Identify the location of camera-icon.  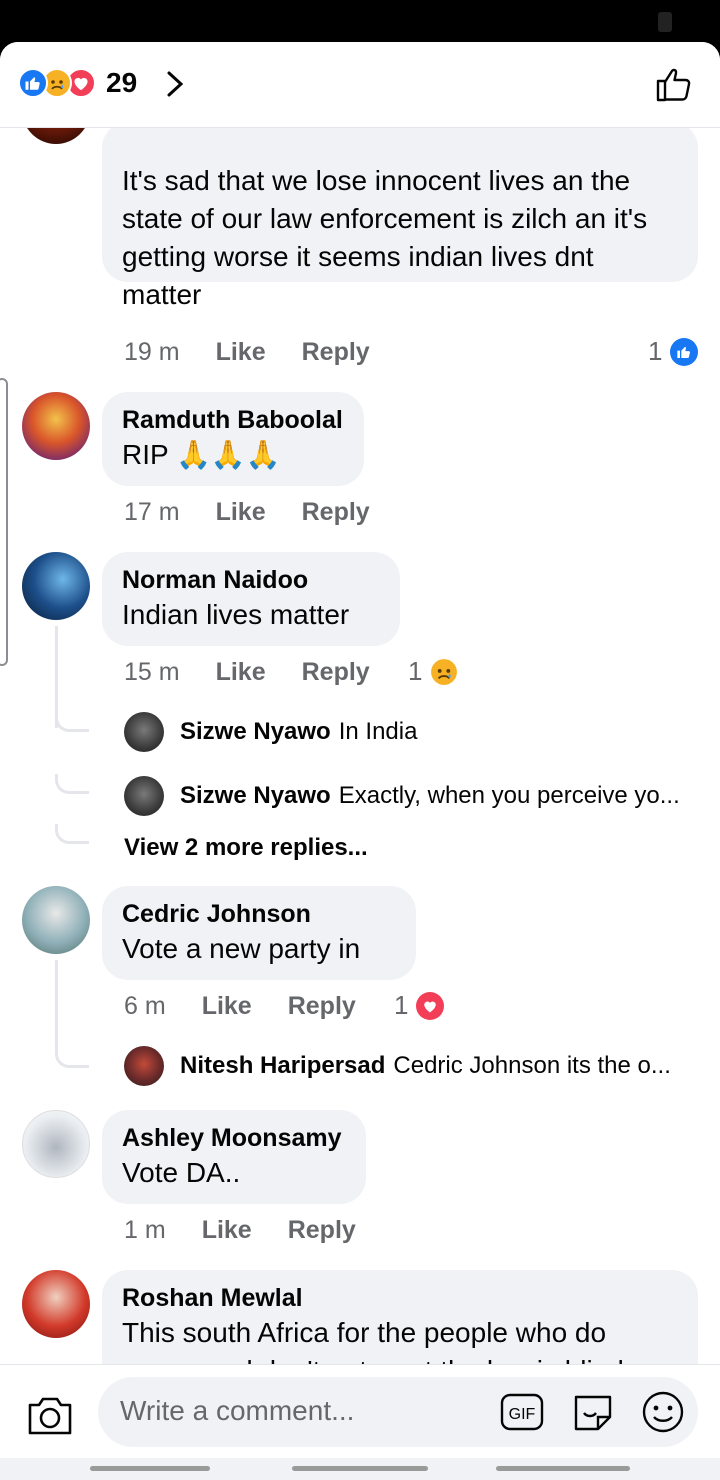
(50, 1415).